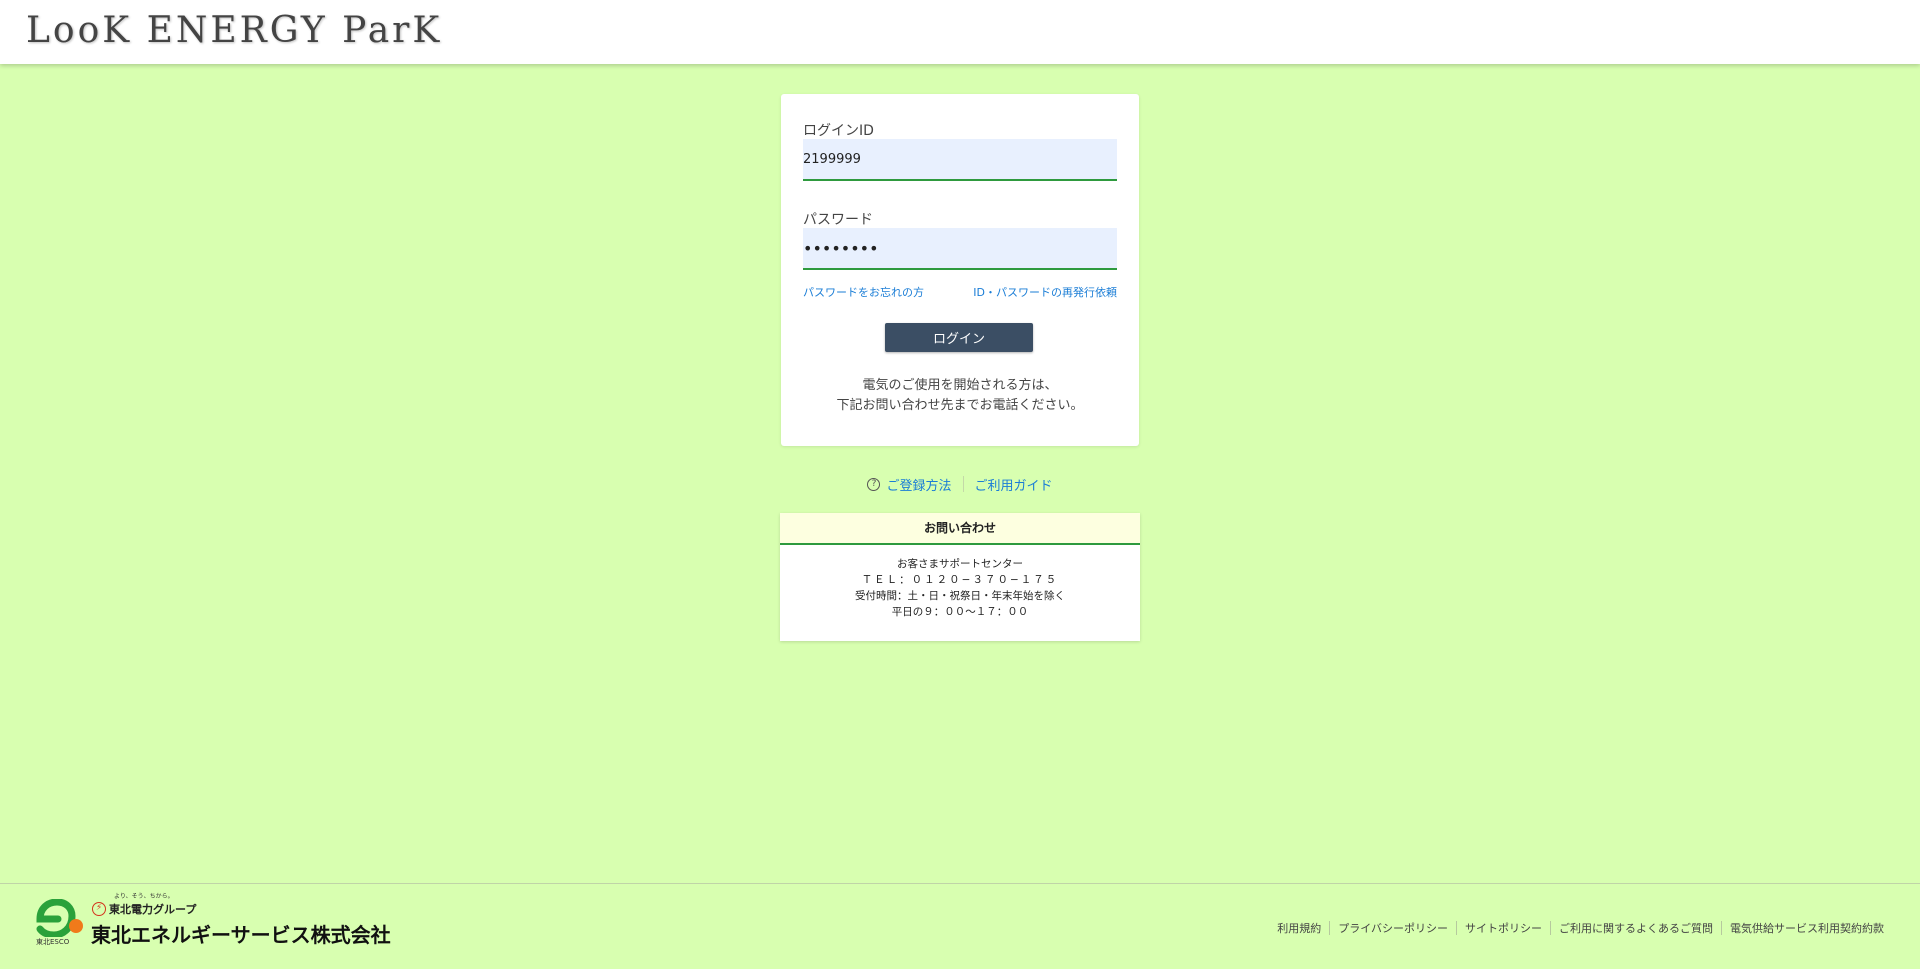  I want to click on guide-links: ? ご登録方法 ご利用ガイド, so click(960, 484).